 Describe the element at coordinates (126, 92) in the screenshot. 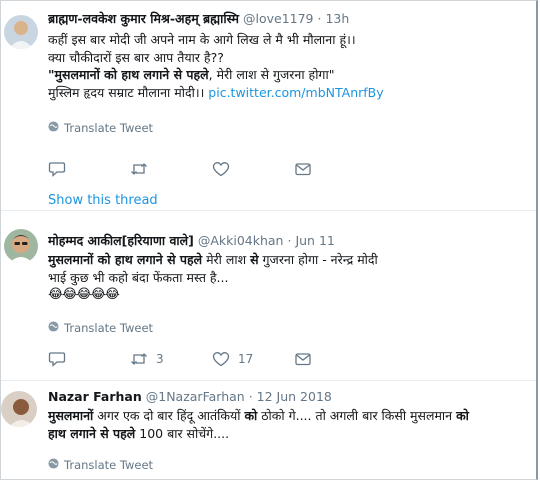

I see `signature-text: मुस्लिम हृदय सम्राट मौलाना मोदी।।` at that location.